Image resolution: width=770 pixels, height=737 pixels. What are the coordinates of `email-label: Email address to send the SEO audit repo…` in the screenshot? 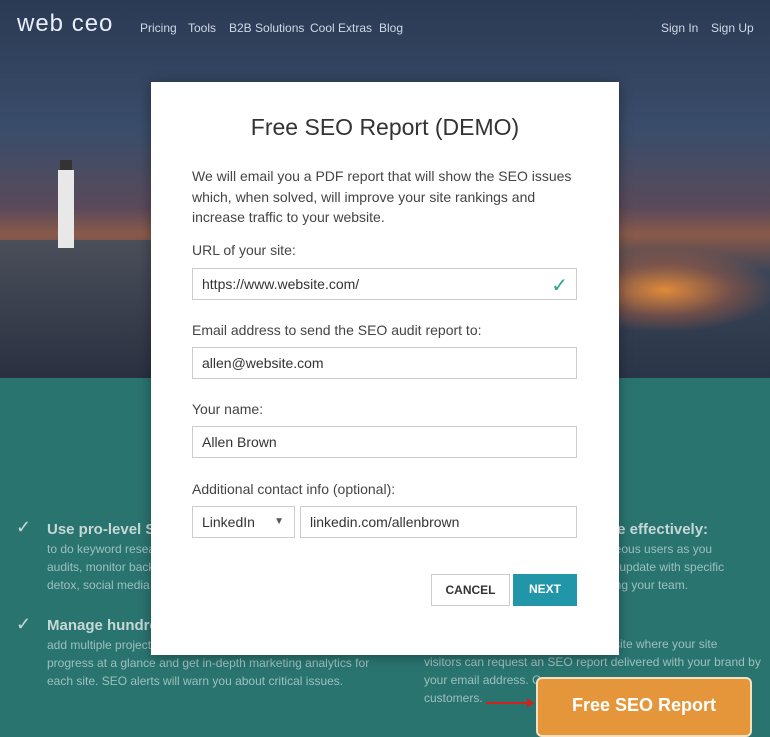 It's located at (337, 330).